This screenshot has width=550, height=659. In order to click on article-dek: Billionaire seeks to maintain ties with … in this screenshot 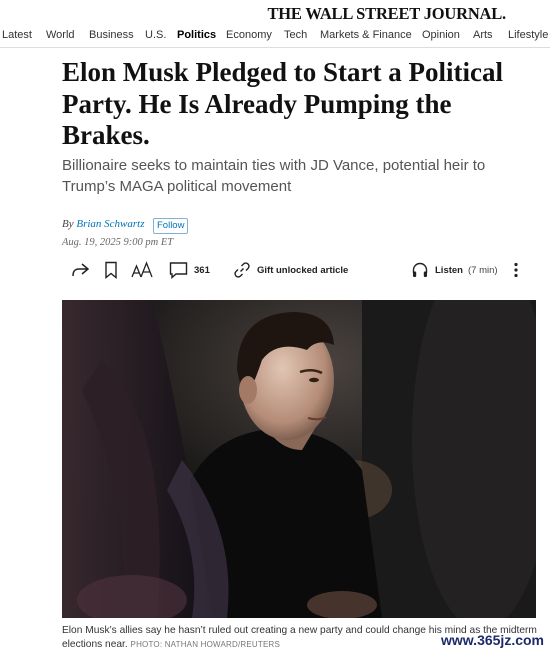, I will do `click(274, 176)`.